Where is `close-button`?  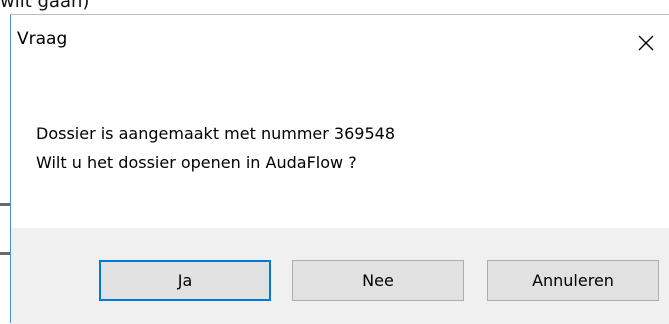
close-button is located at coordinates (646, 43).